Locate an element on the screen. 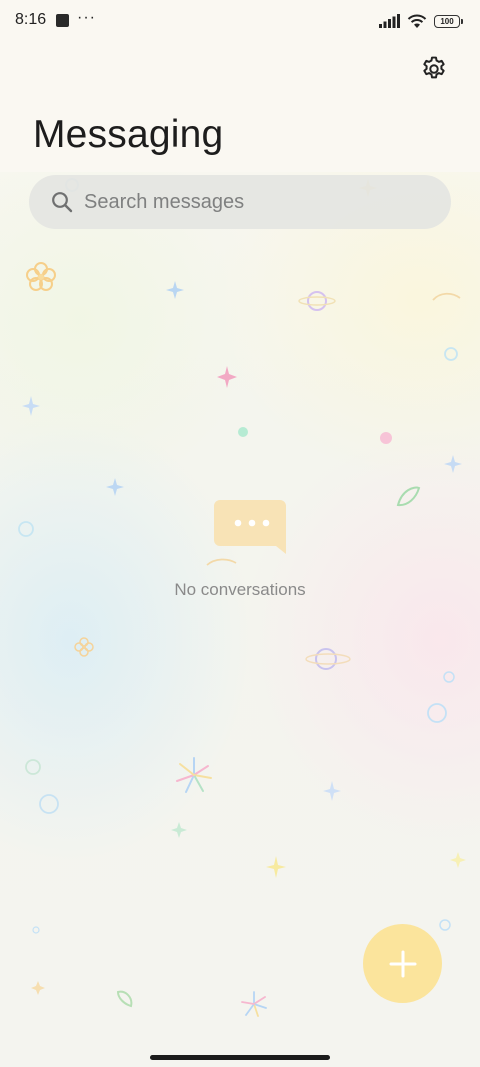 The width and height of the screenshot is (480, 1067). page-title: Messaging is located at coordinates (128, 134).